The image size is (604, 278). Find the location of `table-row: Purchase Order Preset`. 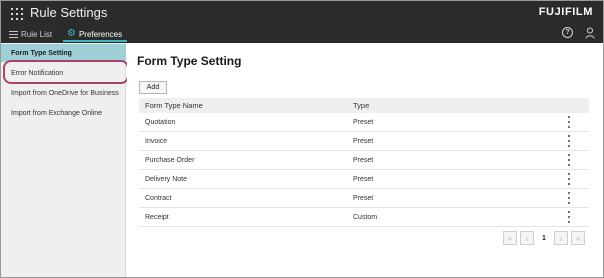

table-row: Purchase Order Preset is located at coordinates (364, 160).